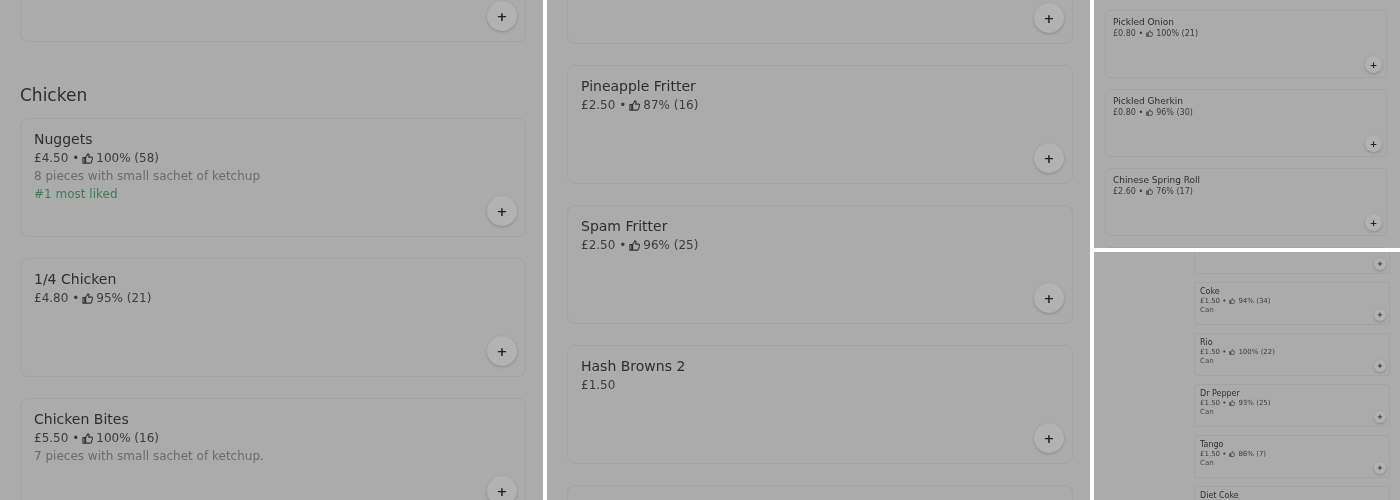  I want to click on item-name: Coke, so click(1210, 291).